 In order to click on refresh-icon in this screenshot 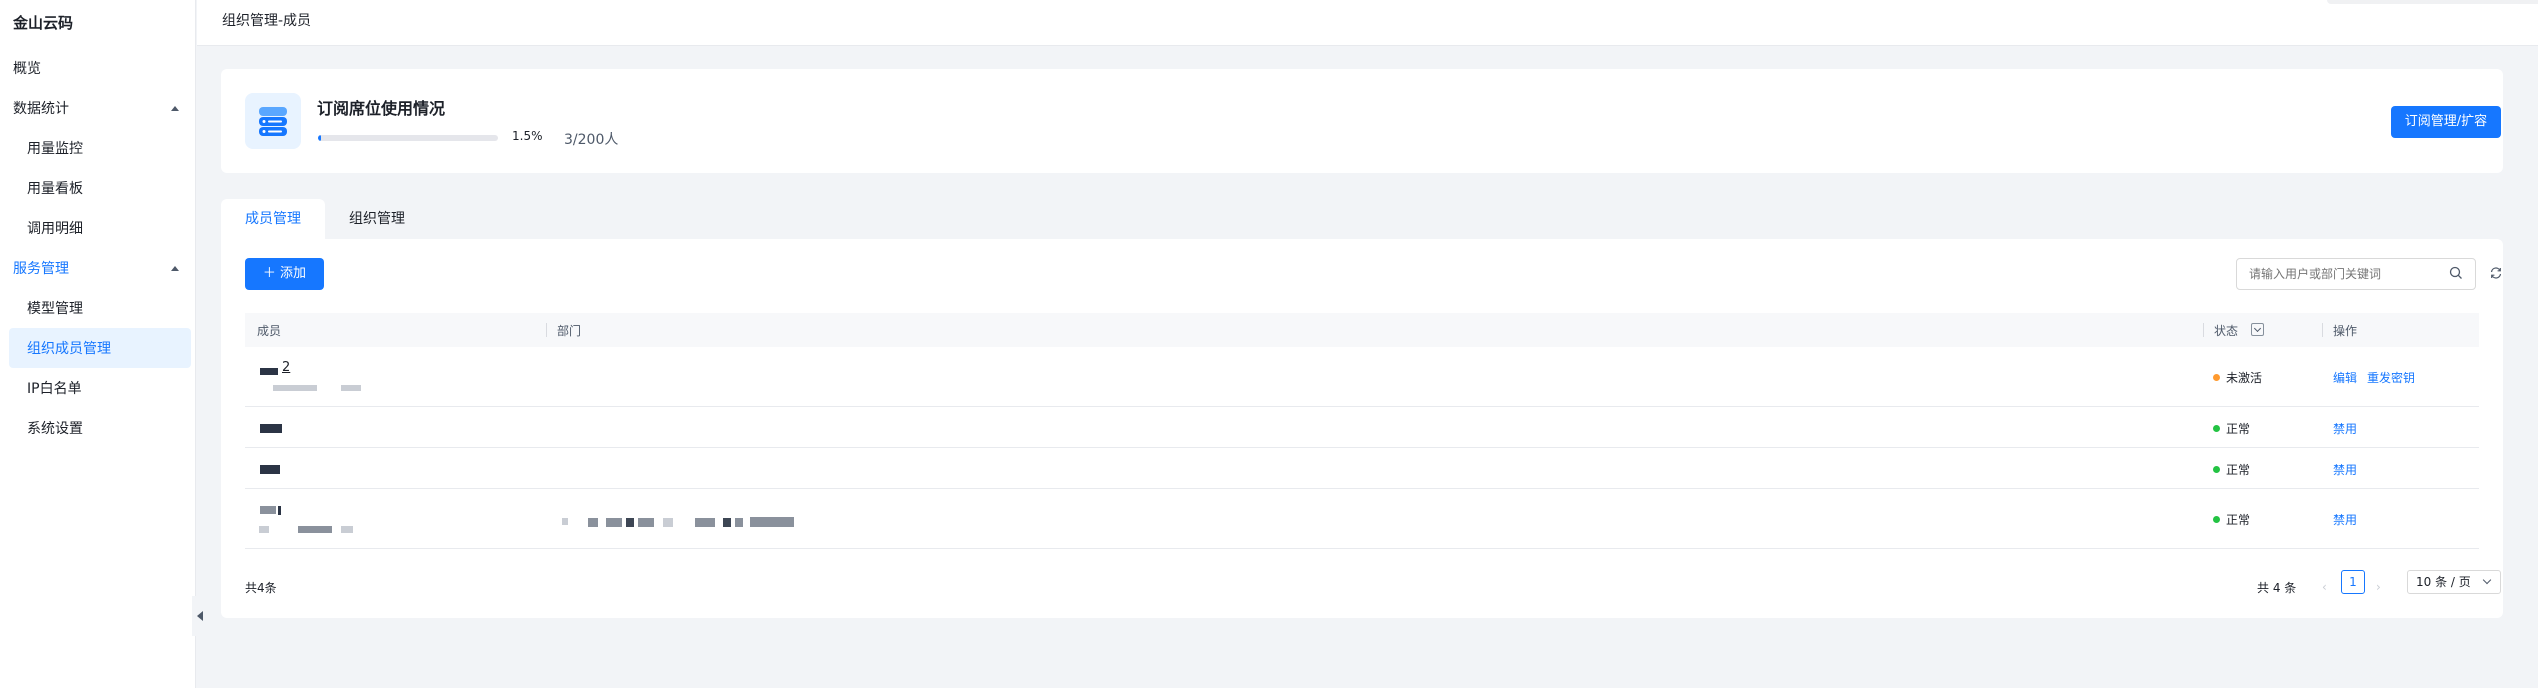, I will do `click(2496, 273)`.